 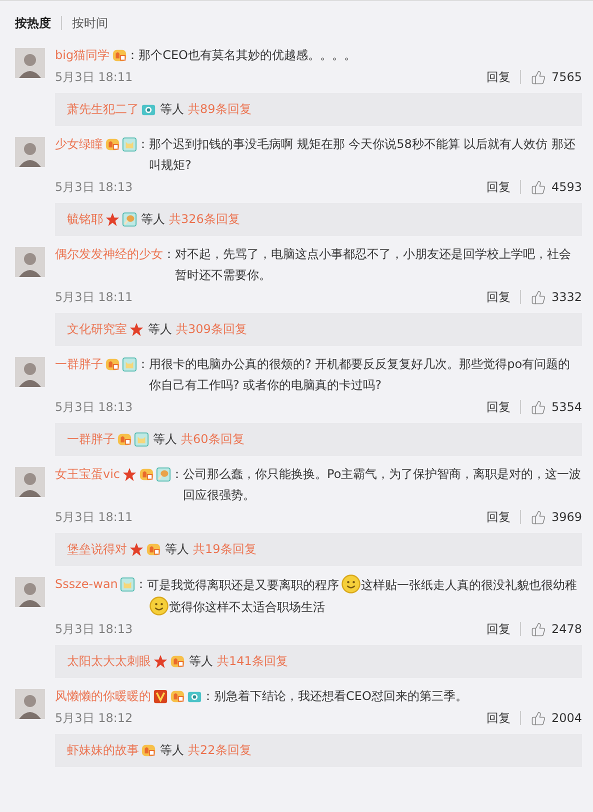 I want to click on comment-text: 用很卡的电脑办公真的很烦的? 开机都要反反复复好几次。那些觉得po有问题的你自己有工作吗? 或者你的电脑真的卡过吗?, so click(x=359, y=374).